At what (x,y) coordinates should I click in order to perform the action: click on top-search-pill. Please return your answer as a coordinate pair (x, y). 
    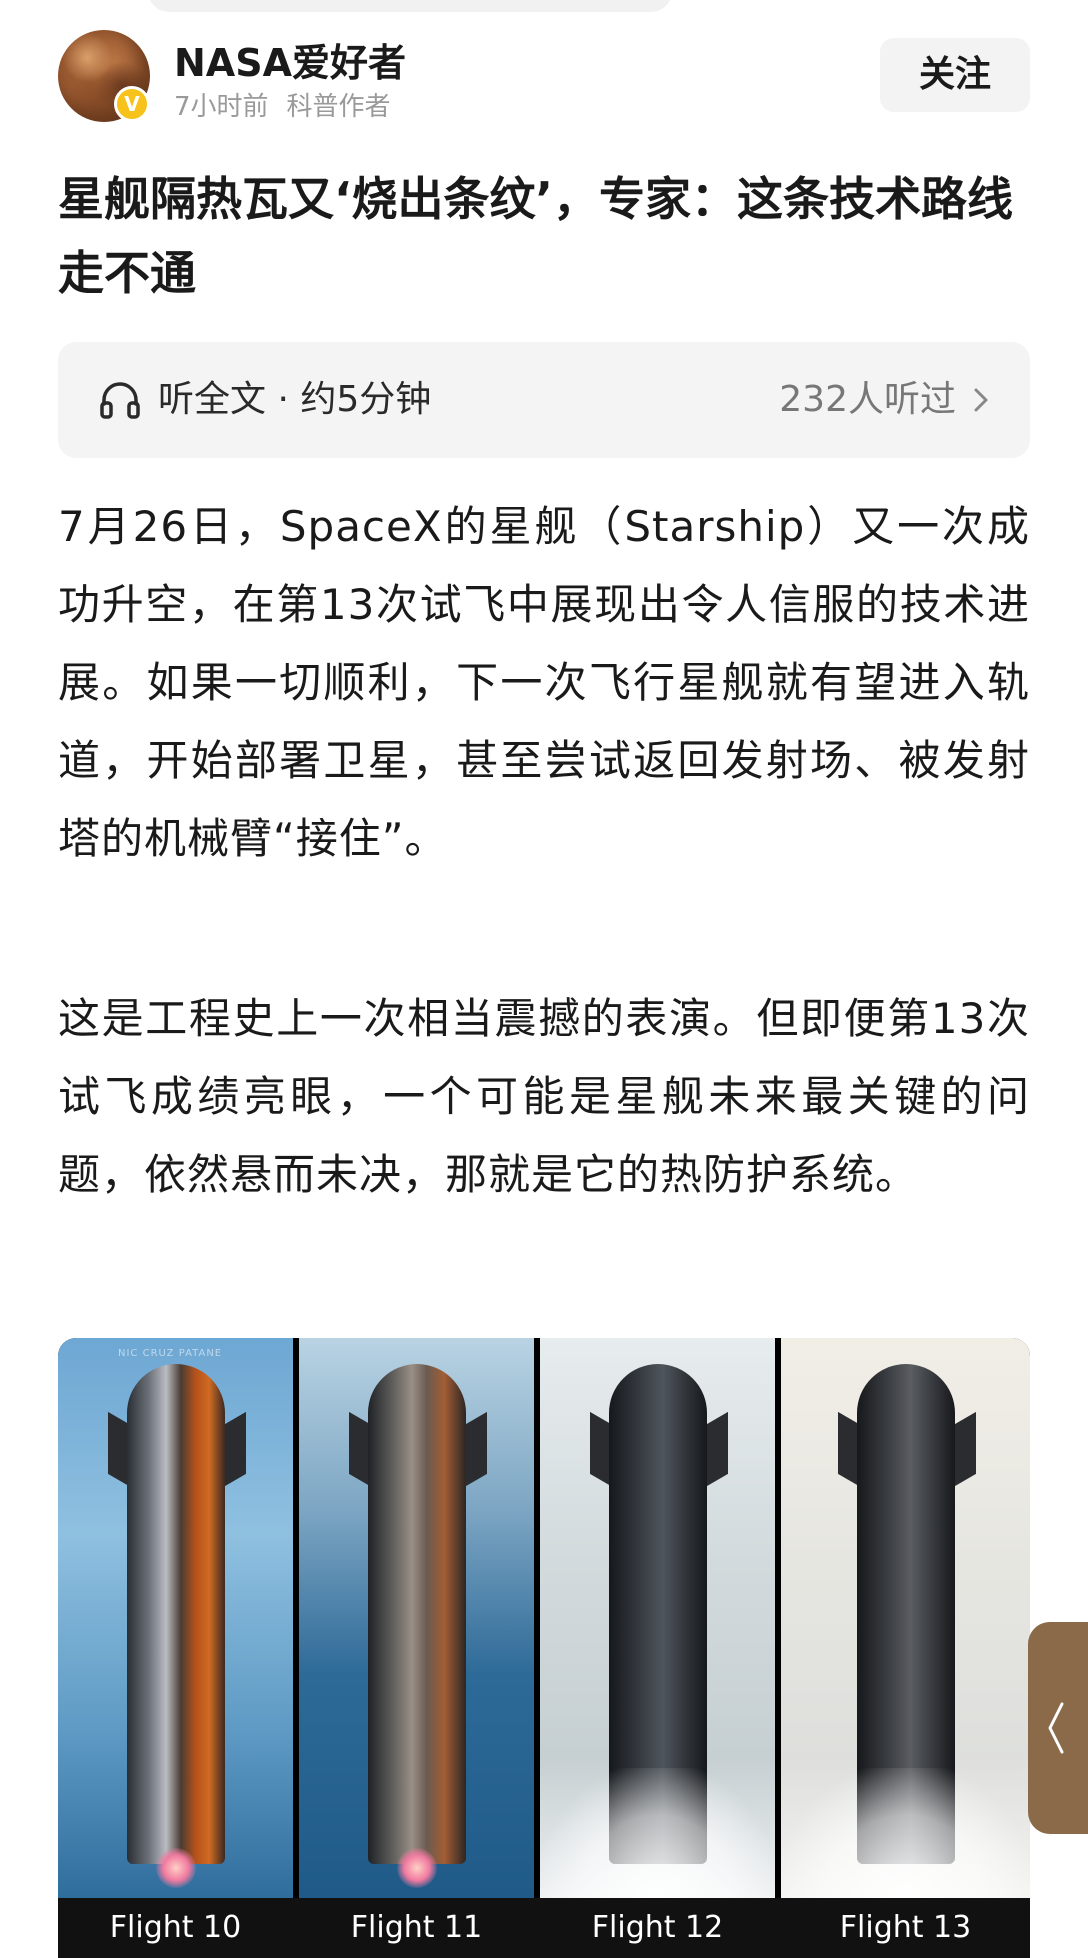
    Looking at the image, I should click on (410, 6).